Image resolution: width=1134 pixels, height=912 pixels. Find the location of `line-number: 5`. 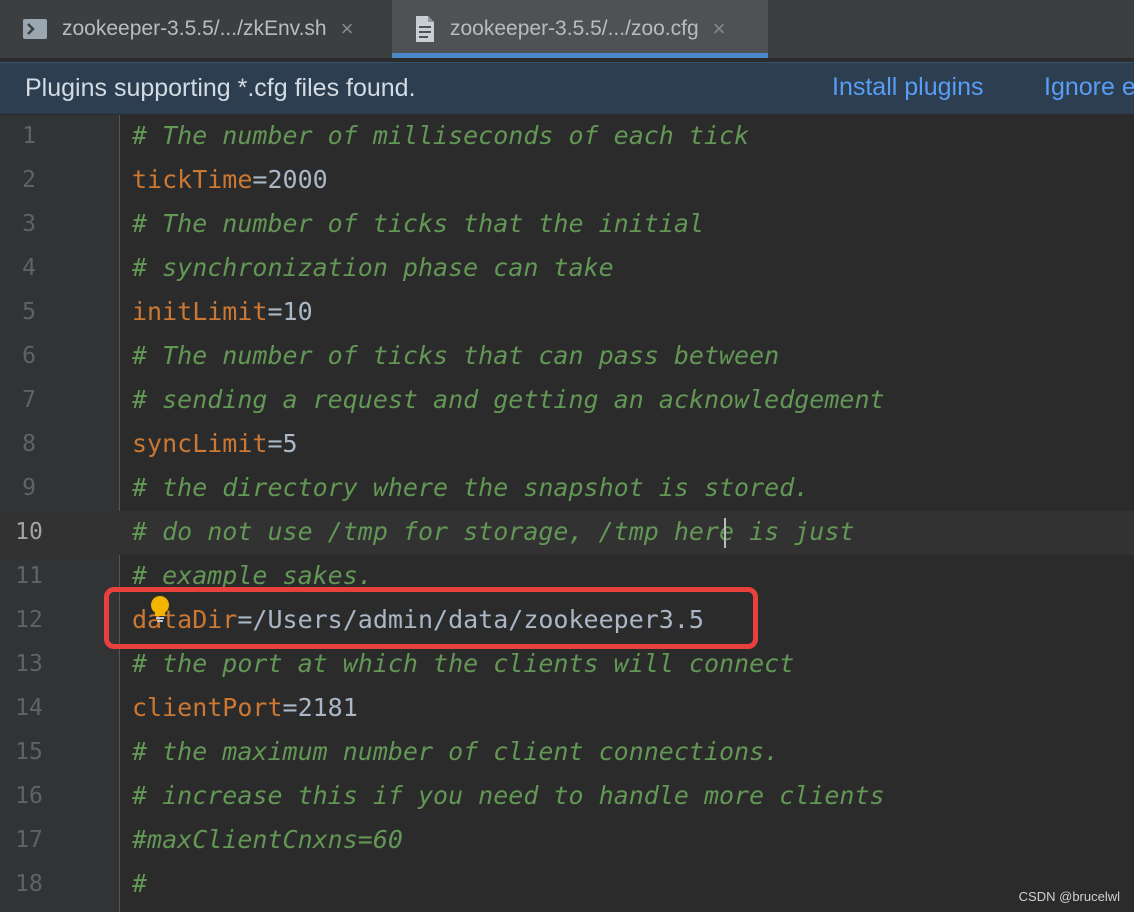

line-number: 5 is located at coordinates (29, 312).